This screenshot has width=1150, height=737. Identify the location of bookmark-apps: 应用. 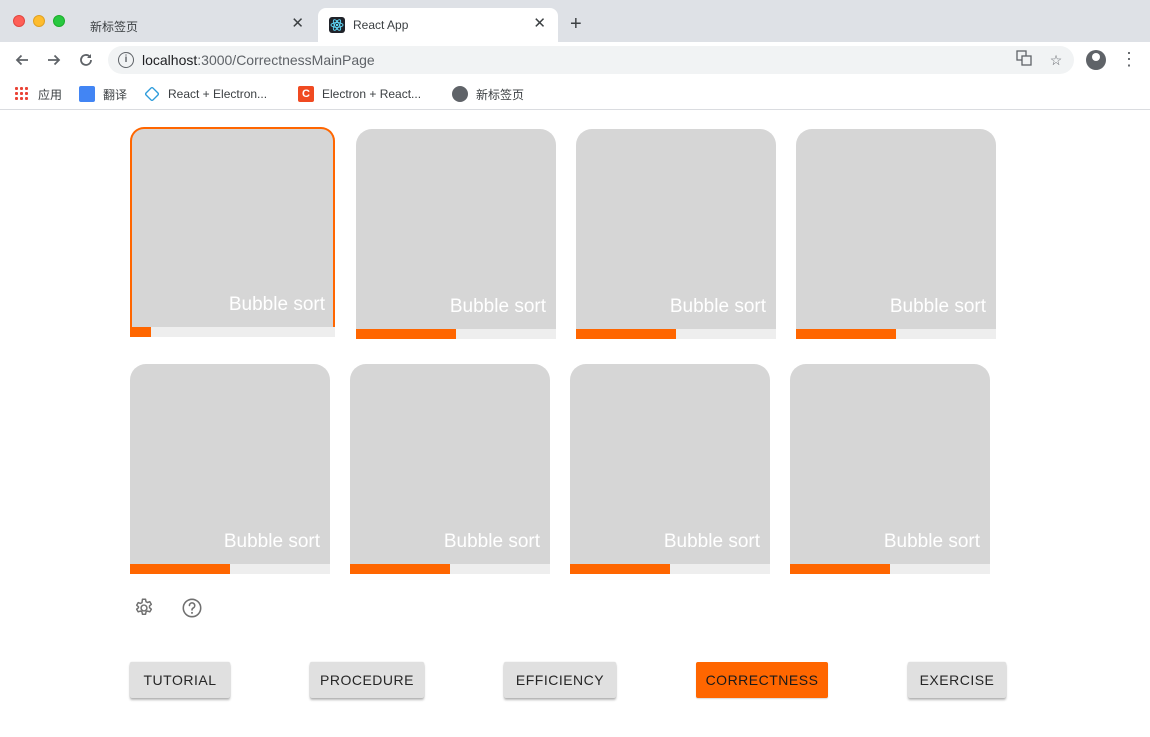
(38, 94).